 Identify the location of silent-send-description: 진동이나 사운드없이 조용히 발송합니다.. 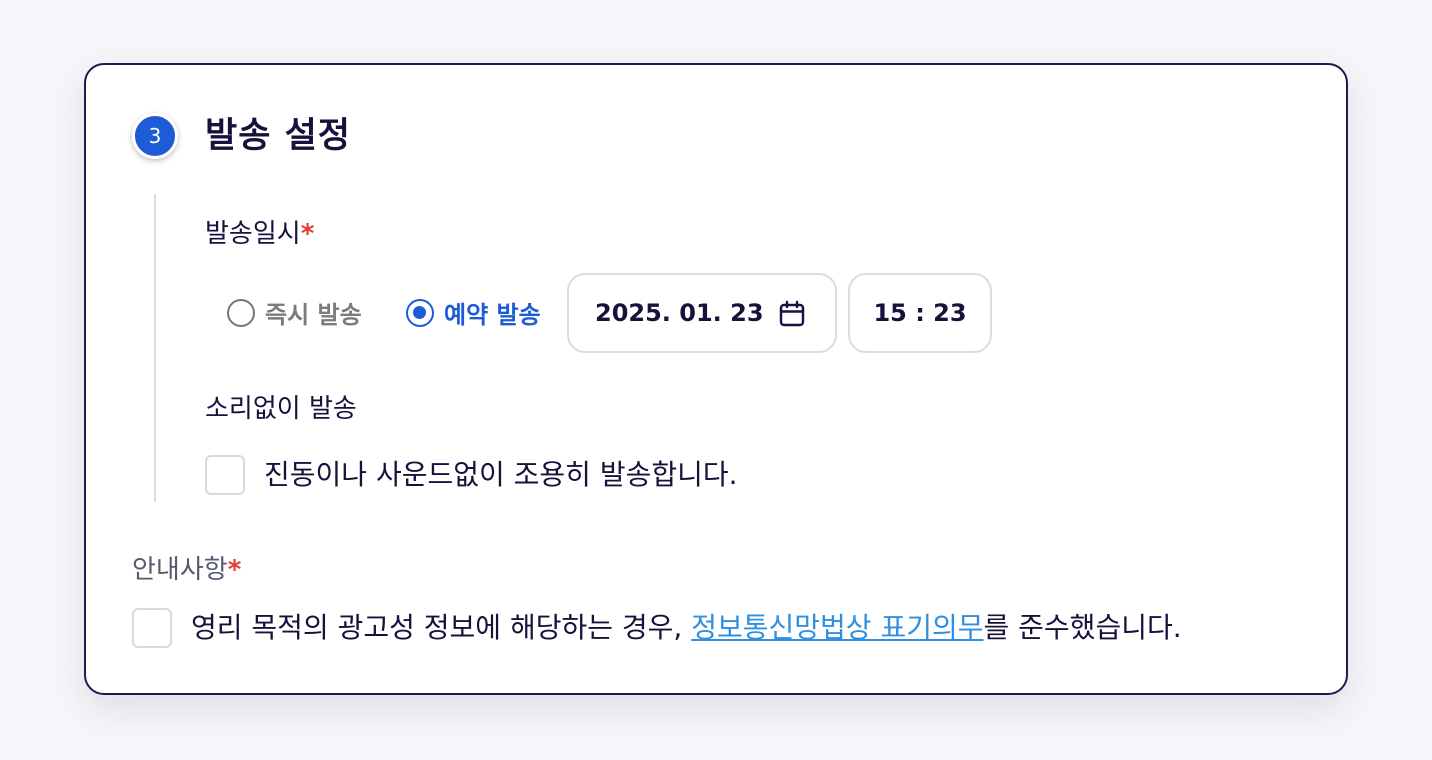
(501, 474).